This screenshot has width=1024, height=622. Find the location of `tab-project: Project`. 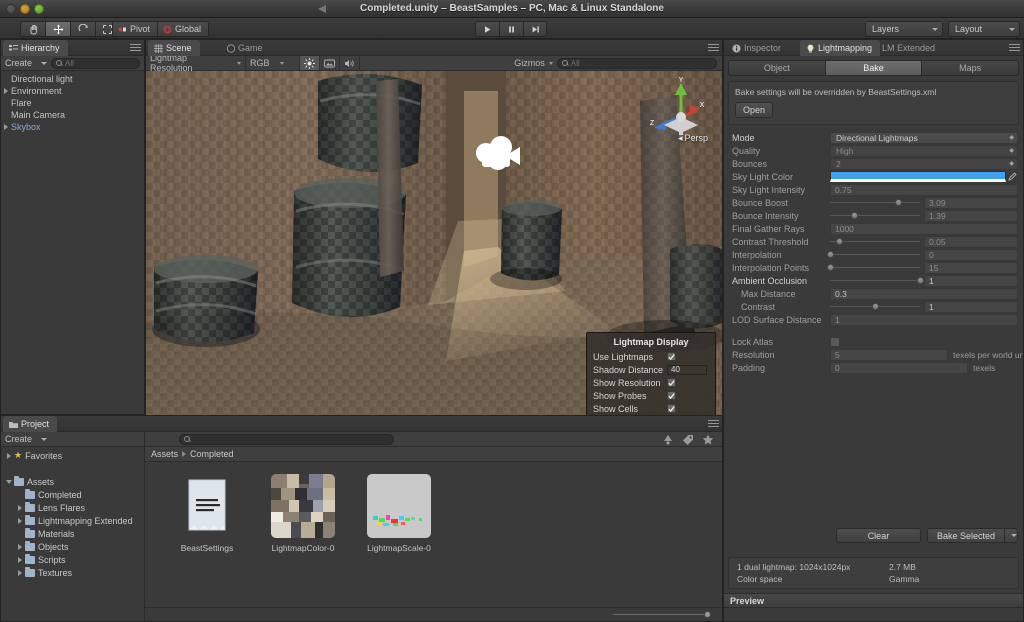

tab-project: Project is located at coordinates (30, 424).